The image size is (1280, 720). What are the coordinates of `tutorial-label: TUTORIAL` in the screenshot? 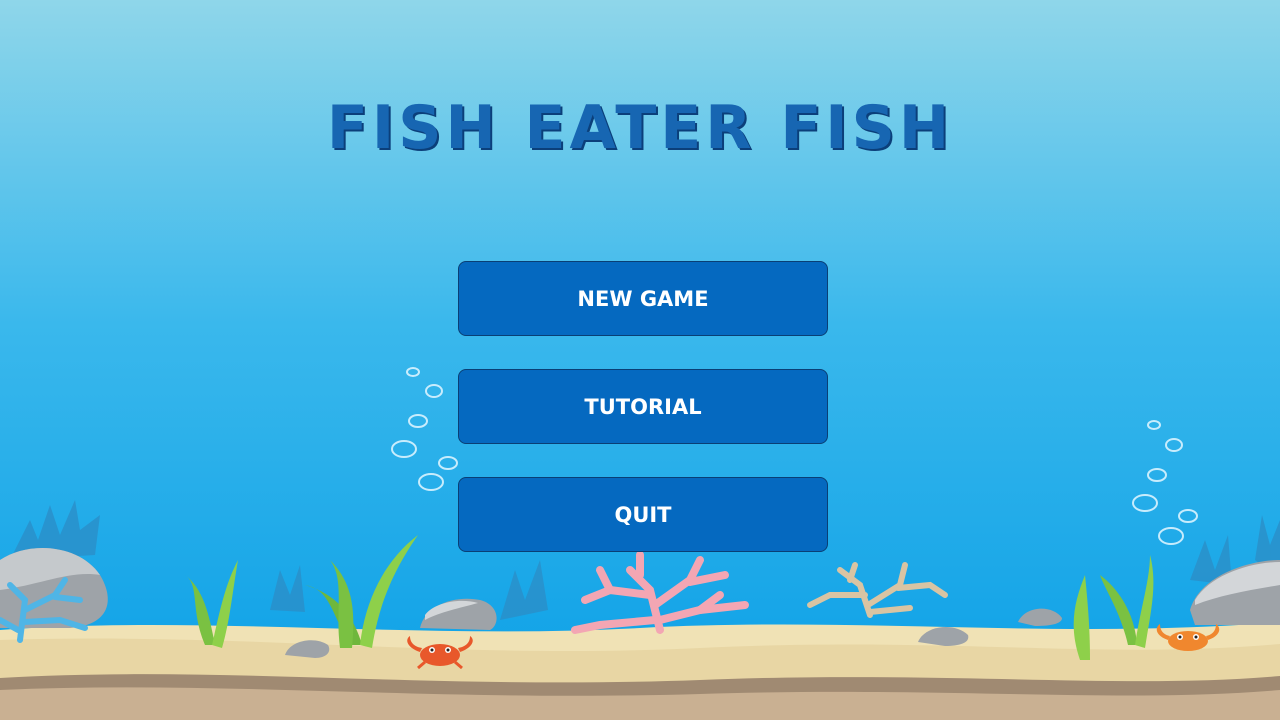 It's located at (643, 406).